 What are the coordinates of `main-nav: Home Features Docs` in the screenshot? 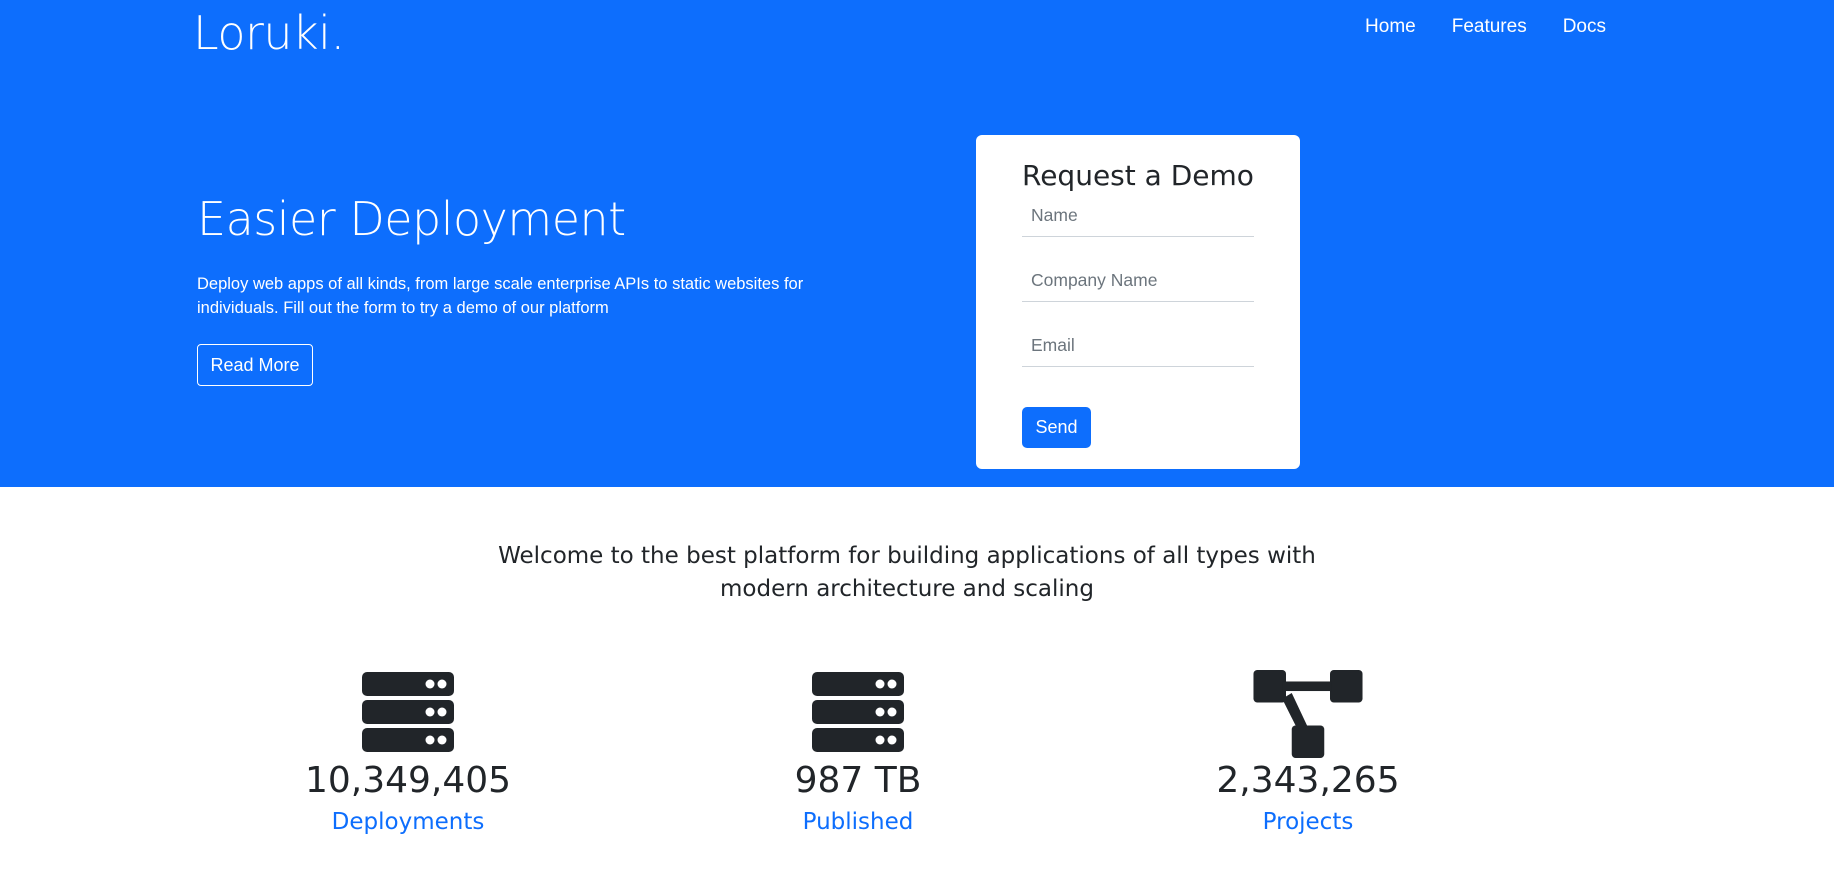 It's located at (1485, 27).